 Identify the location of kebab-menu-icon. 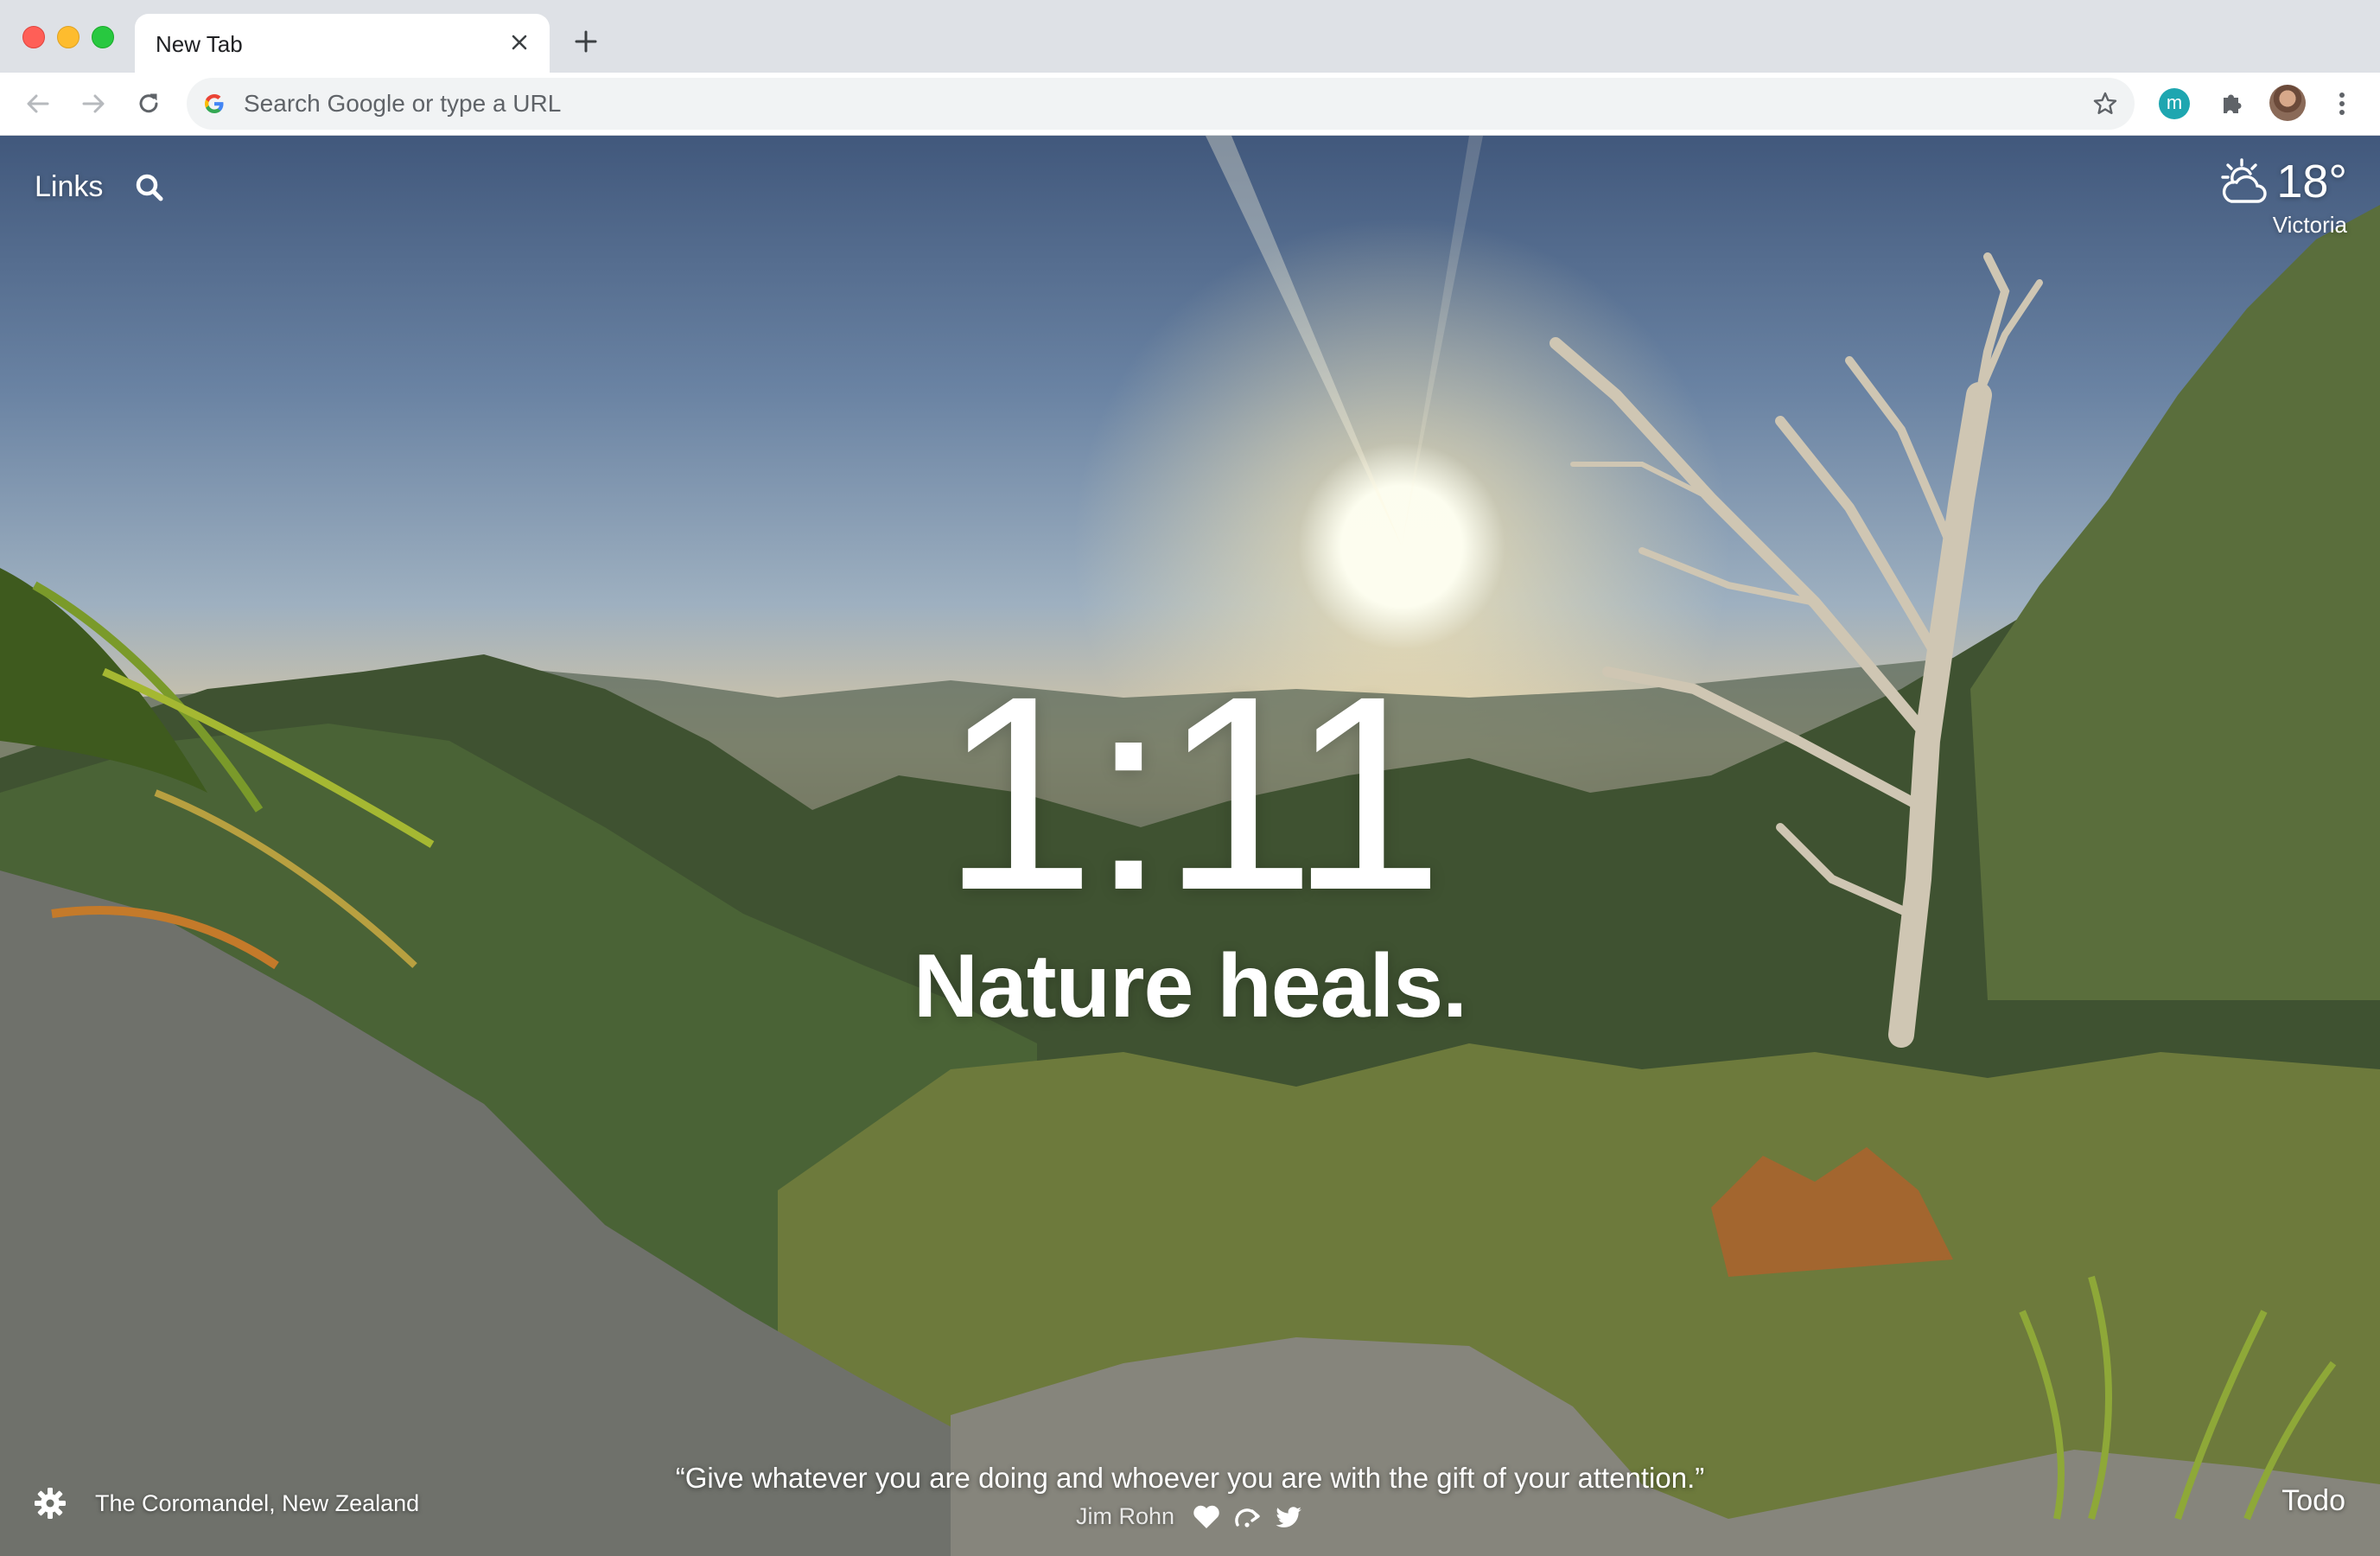
(2342, 103).